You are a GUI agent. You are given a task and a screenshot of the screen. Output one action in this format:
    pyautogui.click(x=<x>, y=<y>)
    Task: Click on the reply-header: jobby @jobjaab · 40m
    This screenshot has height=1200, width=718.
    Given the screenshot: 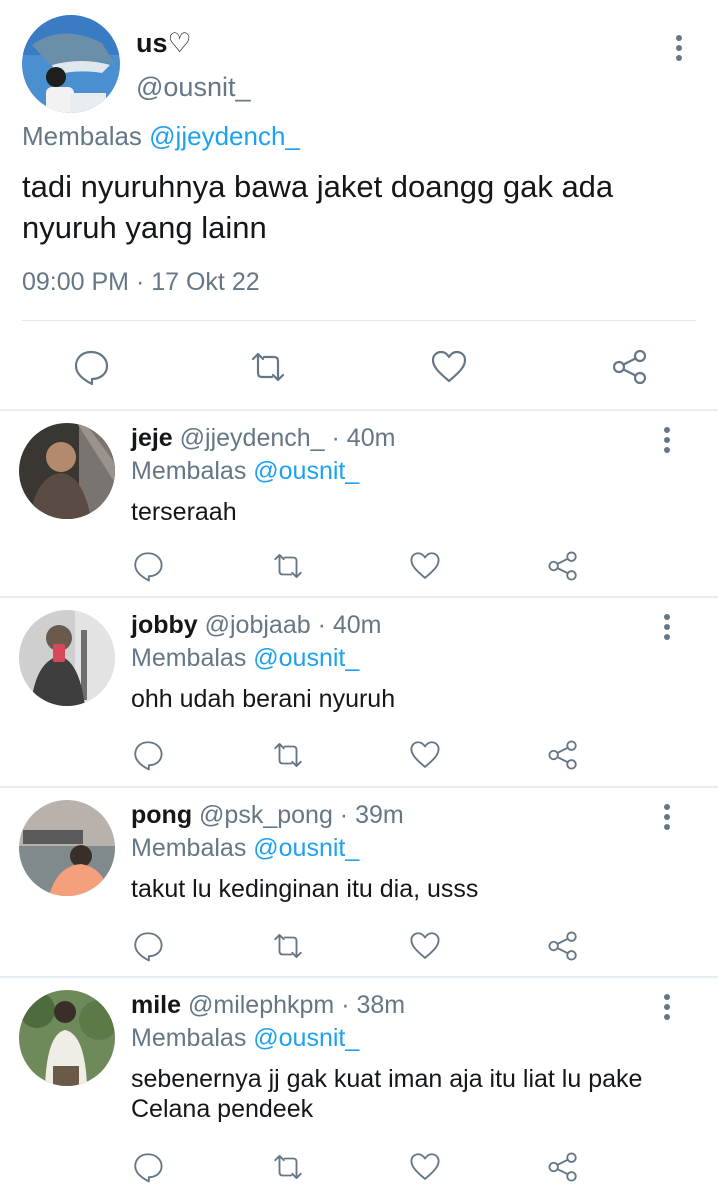 What is the action you would take?
    pyautogui.click(x=256, y=625)
    